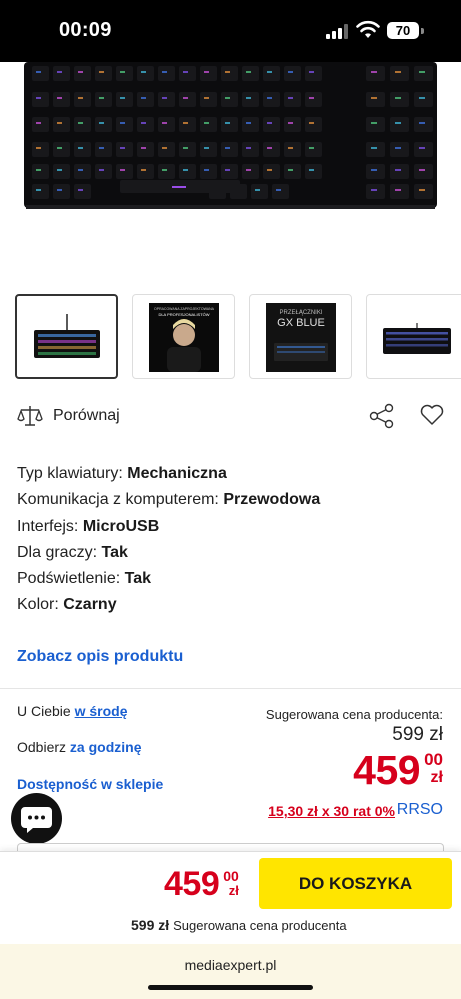 The image size is (461, 999). Describe the element at coordinates (420, 810) in the screenshot. I see `rrso-link: RRSO` at that location.